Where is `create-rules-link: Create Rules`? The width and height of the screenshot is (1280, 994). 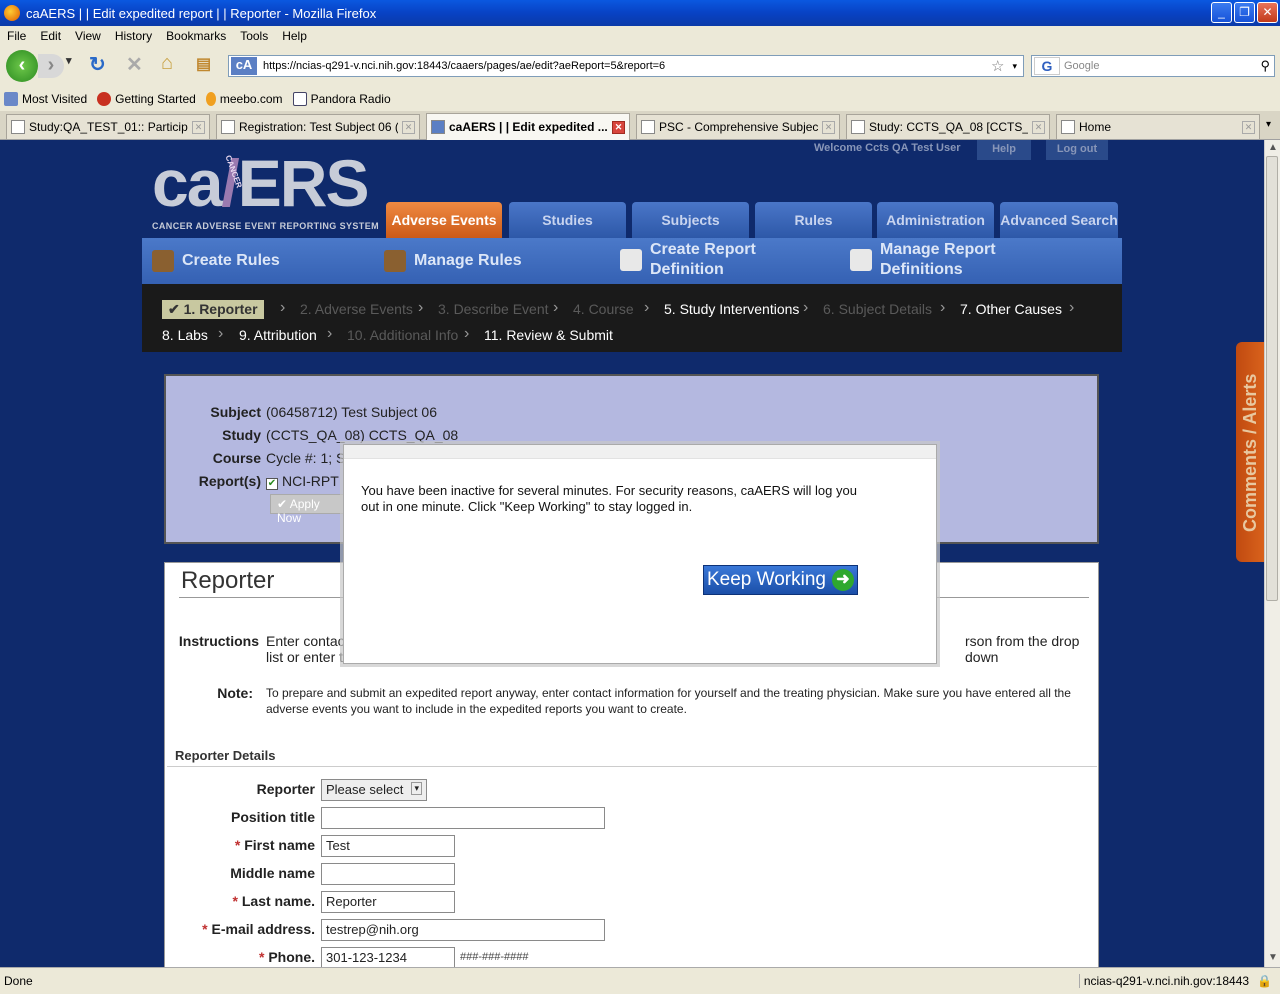 create-rules-link: Create Rules is located at coordinates (216, 261).